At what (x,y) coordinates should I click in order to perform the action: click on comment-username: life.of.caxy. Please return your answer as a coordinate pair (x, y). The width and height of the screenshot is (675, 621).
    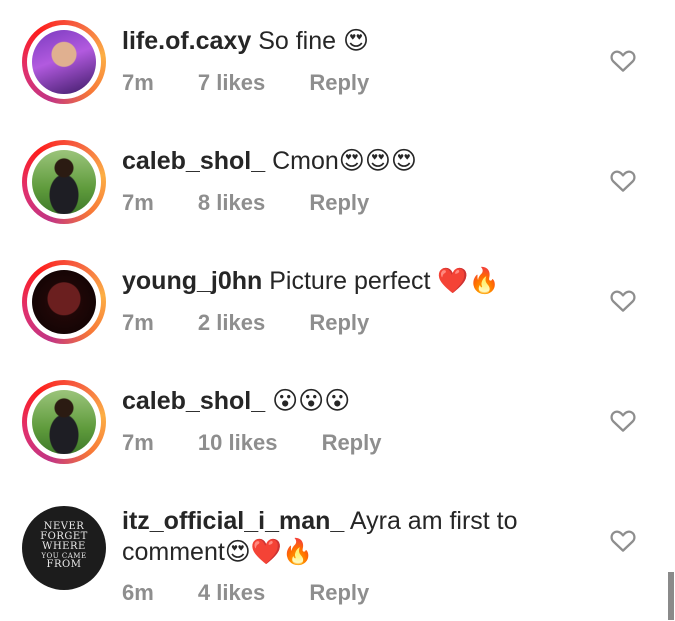
    Looking at the image, I should click on (186, 41).